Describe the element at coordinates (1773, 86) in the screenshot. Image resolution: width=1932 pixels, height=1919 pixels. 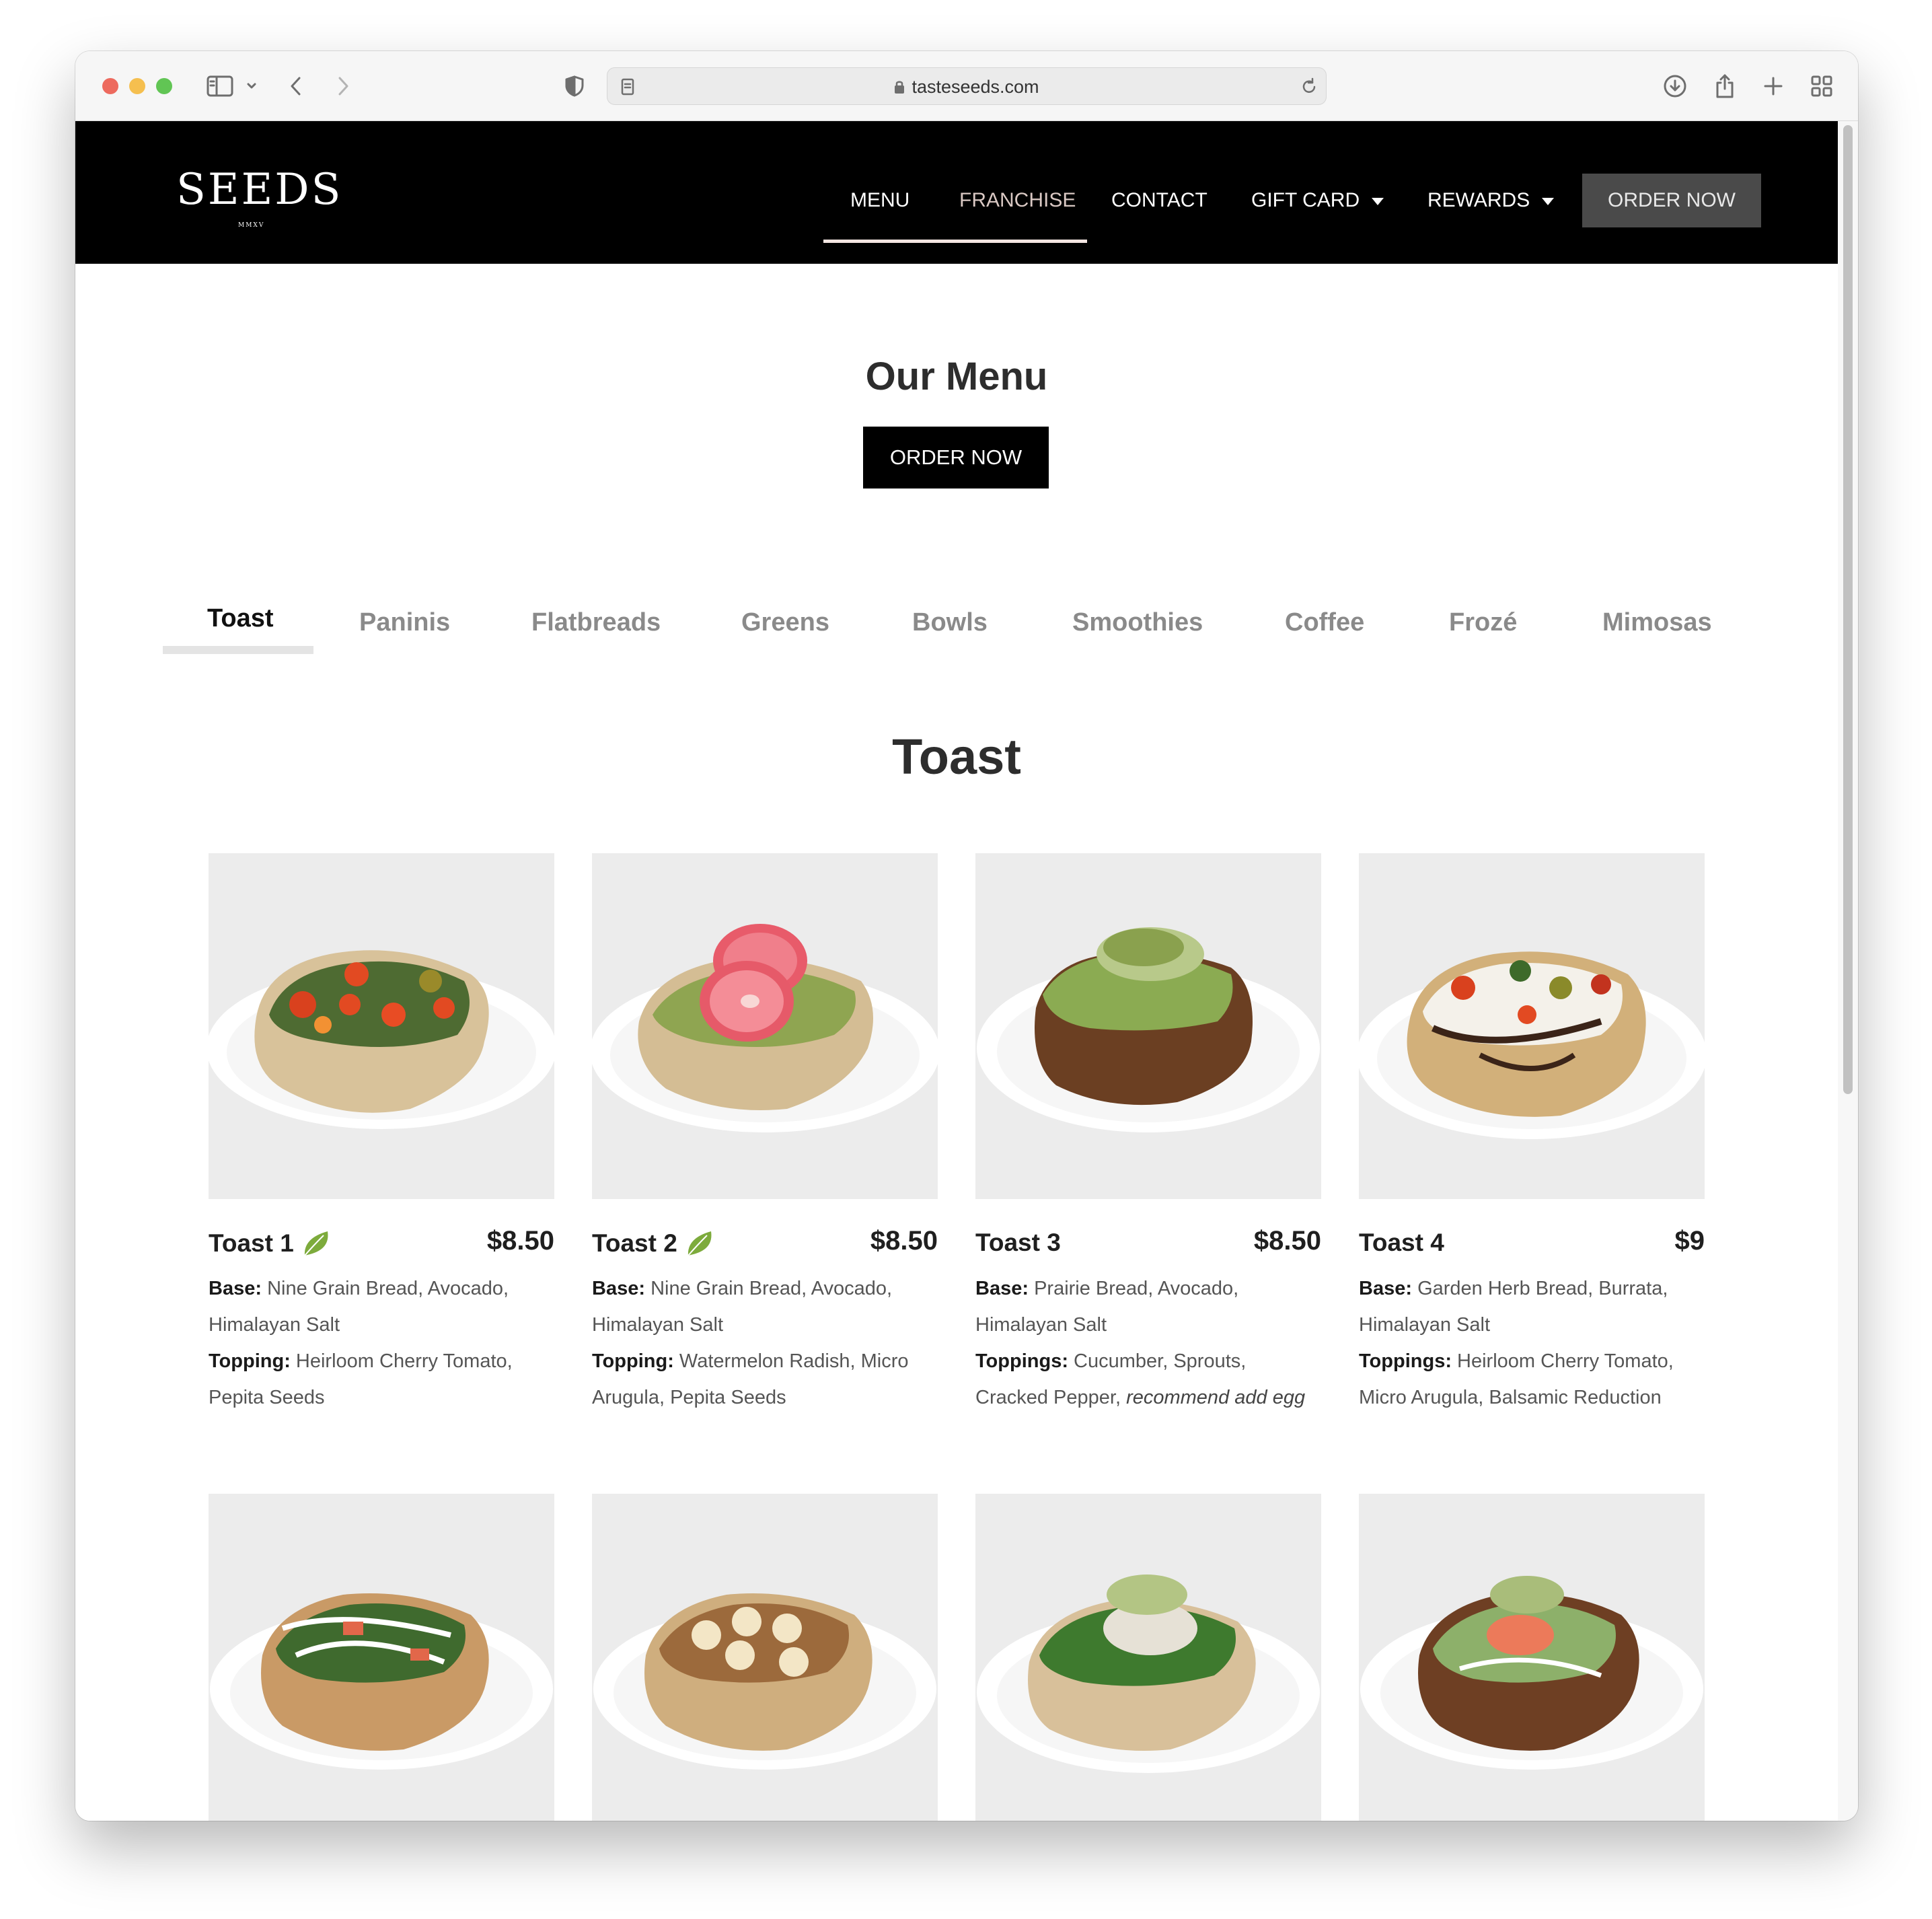
I see `new-tab-icon` at that location.